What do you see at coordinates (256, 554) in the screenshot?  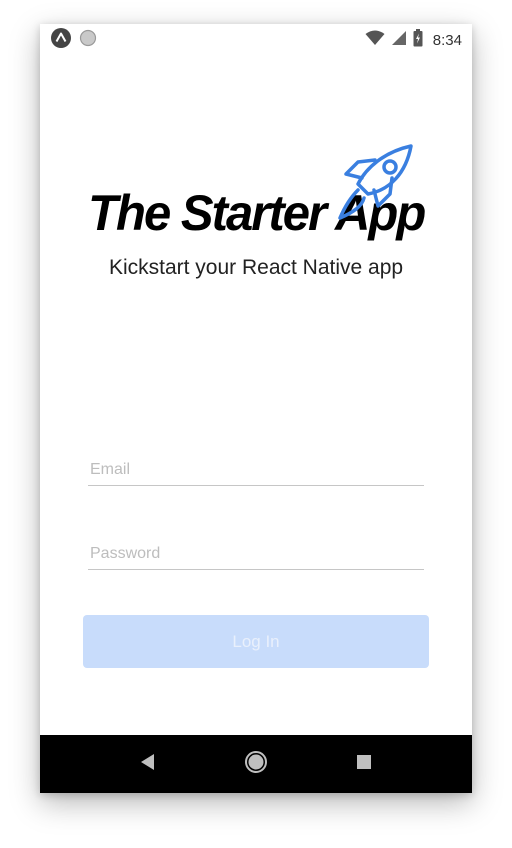 I see `password-field` at bounding box center [256, 554].